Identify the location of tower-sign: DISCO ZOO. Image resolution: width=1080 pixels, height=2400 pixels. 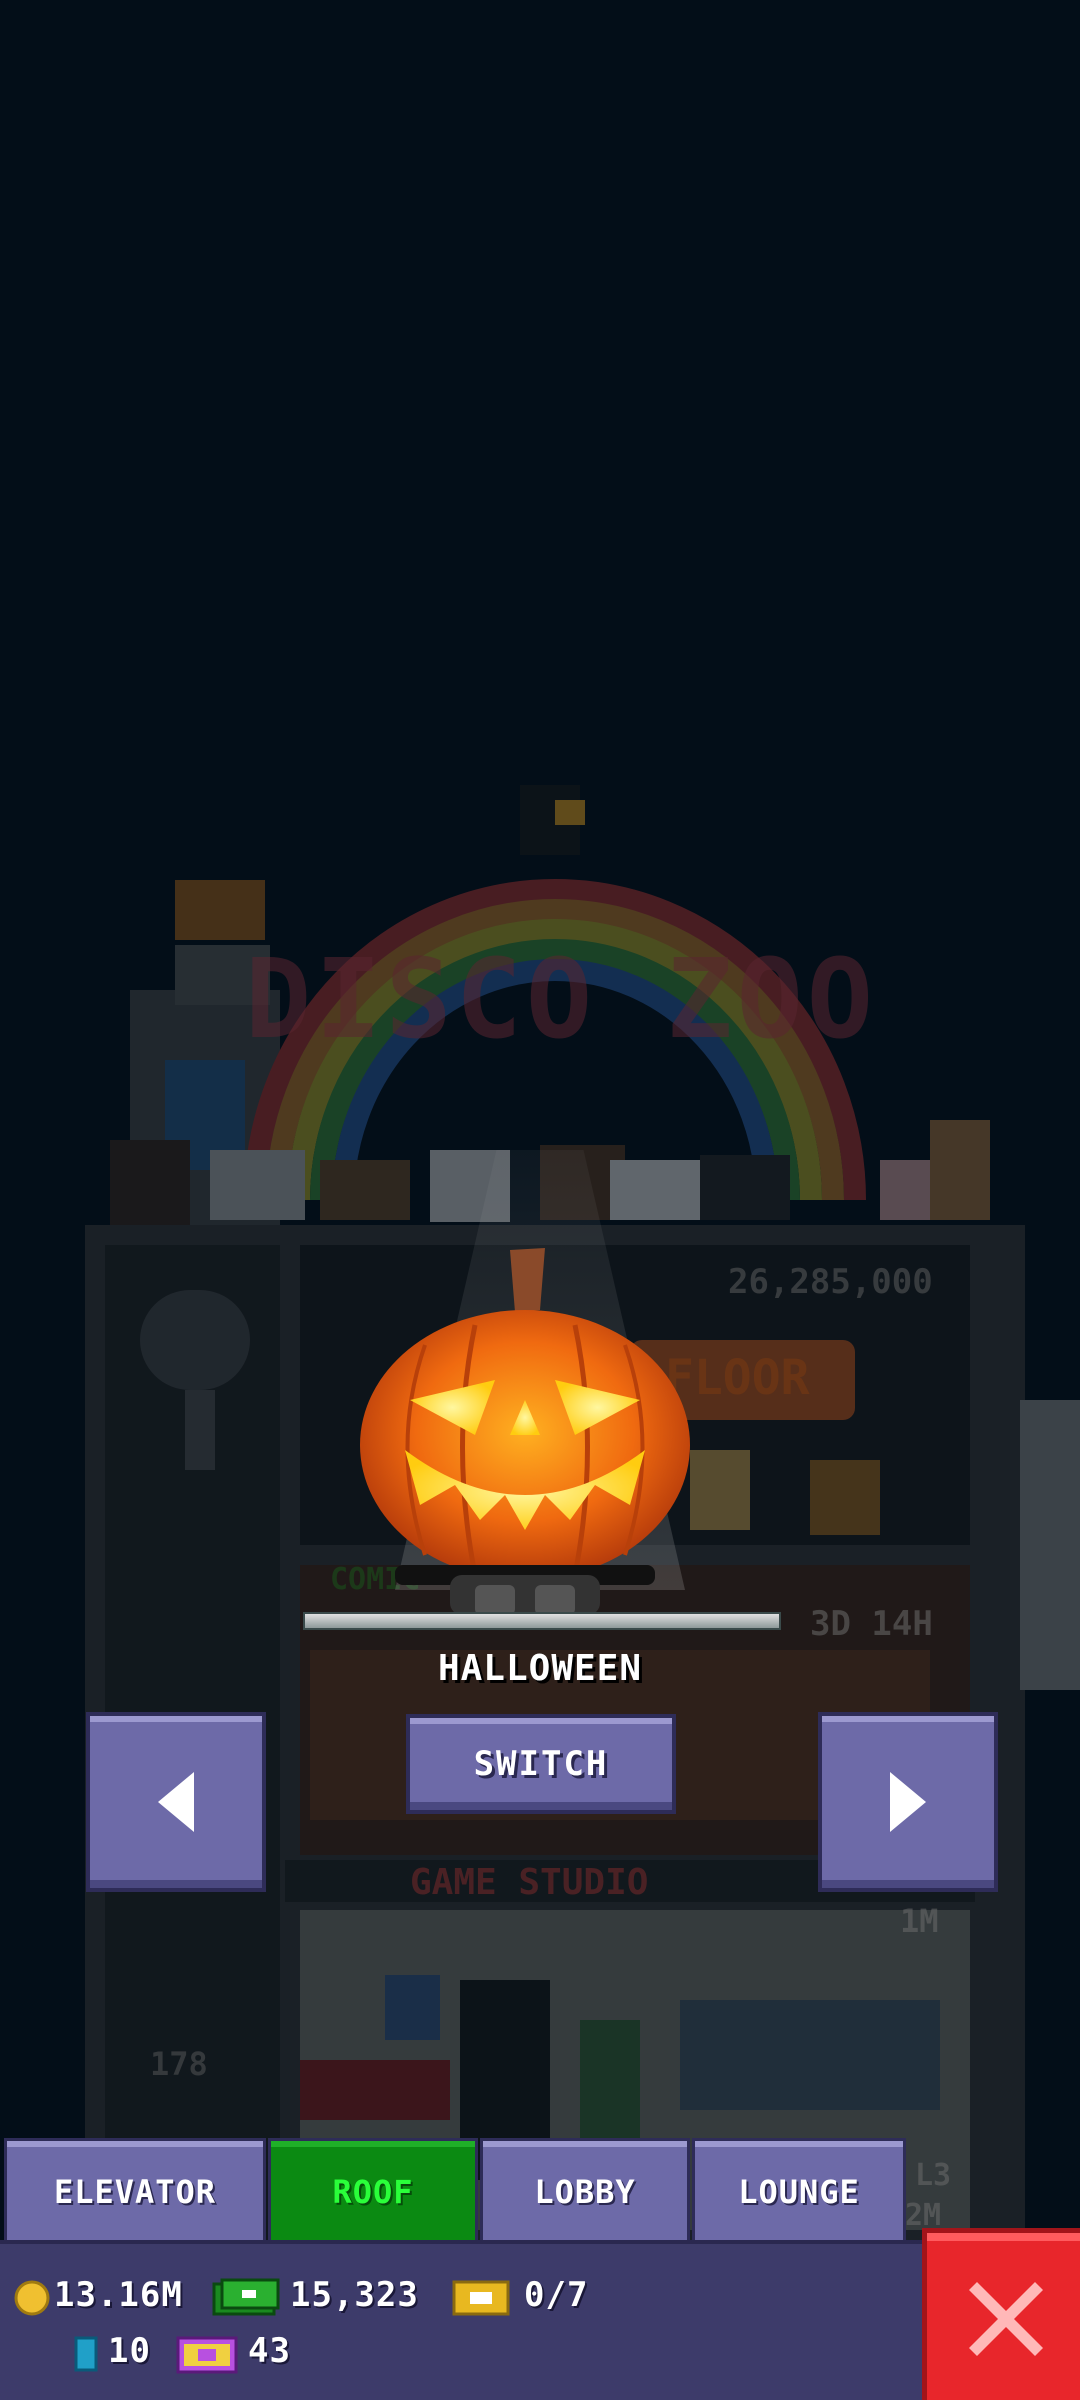
(561, 999).